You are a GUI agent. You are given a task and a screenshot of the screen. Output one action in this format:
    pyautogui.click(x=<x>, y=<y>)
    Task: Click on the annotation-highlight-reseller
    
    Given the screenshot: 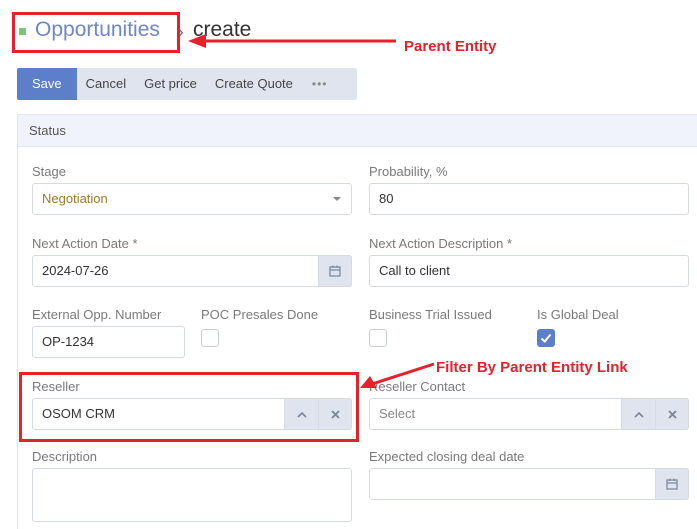 What is the action you would take?
    pyautogui.click(x=189, y=407)
    